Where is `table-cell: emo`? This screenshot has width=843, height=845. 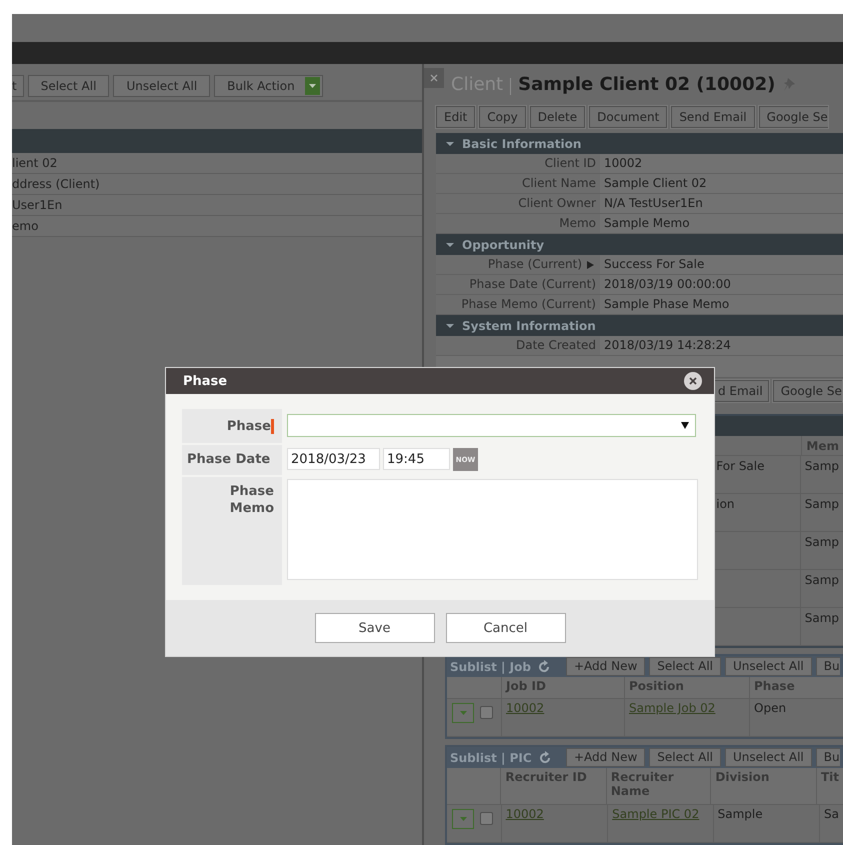
table-cell: emo is located at coordinates (25, 226).